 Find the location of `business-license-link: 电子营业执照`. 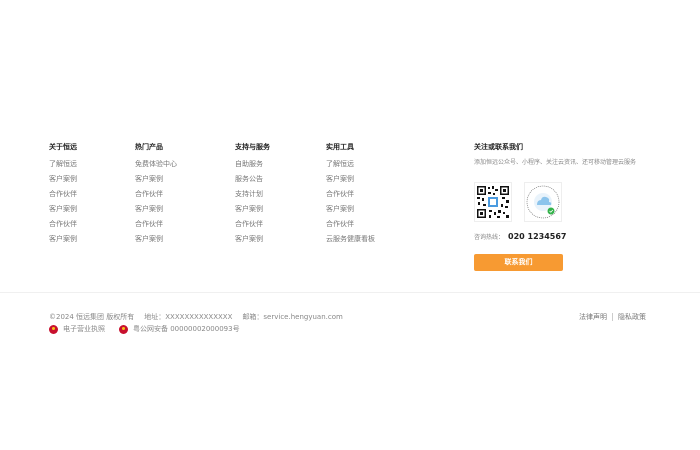

business-license-link: 电子营业执照 is located at coordinates (84, 329).